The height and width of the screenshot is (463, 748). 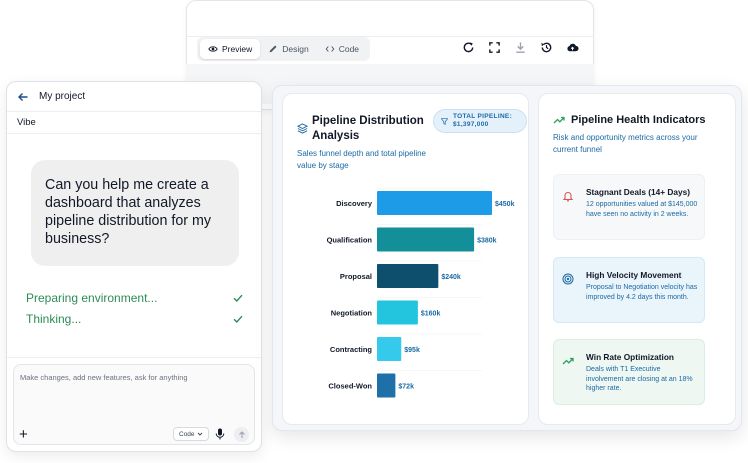 What do you see at coordinates (354, 203) in the screenshot?
I see `category-label: Discovery` at bounding box center [354, 203].